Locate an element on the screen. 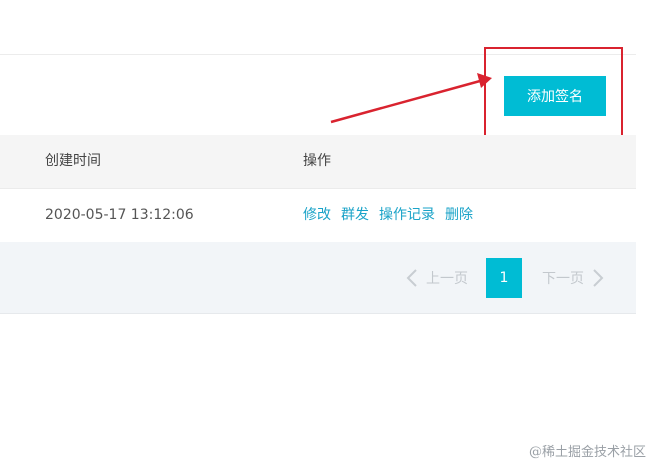 Image resolution: width=656 pixels, height=468 pixels. page-number-current: 1 is located at coordinates (504, 278).